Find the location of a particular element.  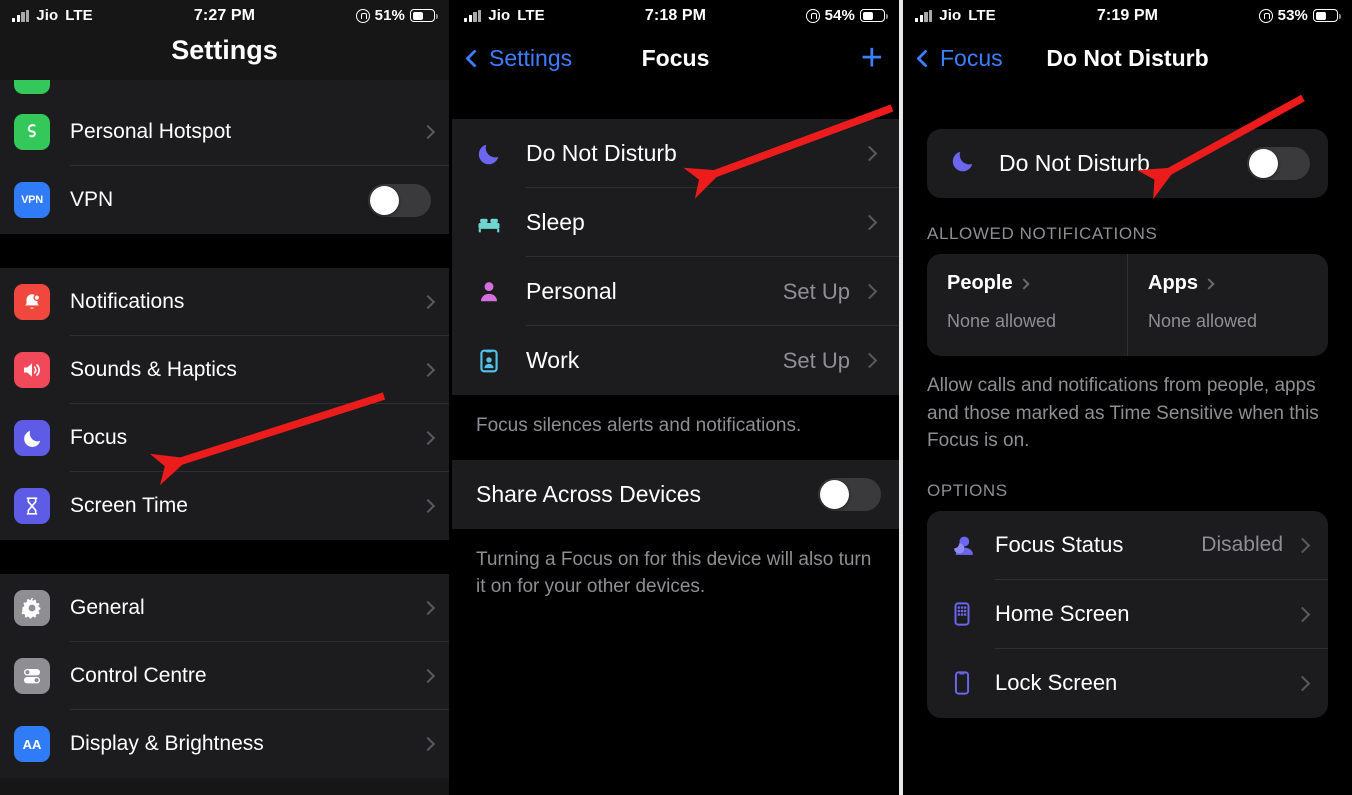

allowed-notifications-card: People None allowed Apps None allowed is located at coordinates (1127, 305).